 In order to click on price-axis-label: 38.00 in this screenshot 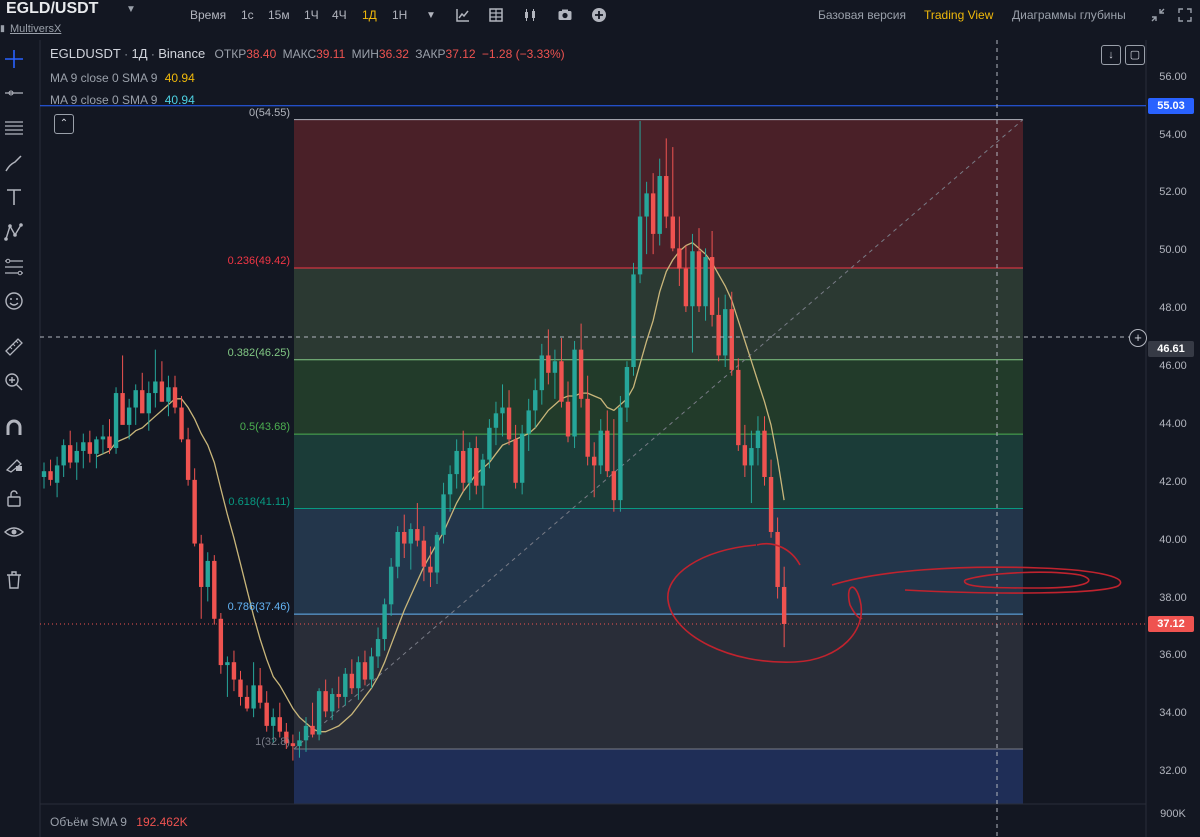, I will do `click(1173, 597)`.